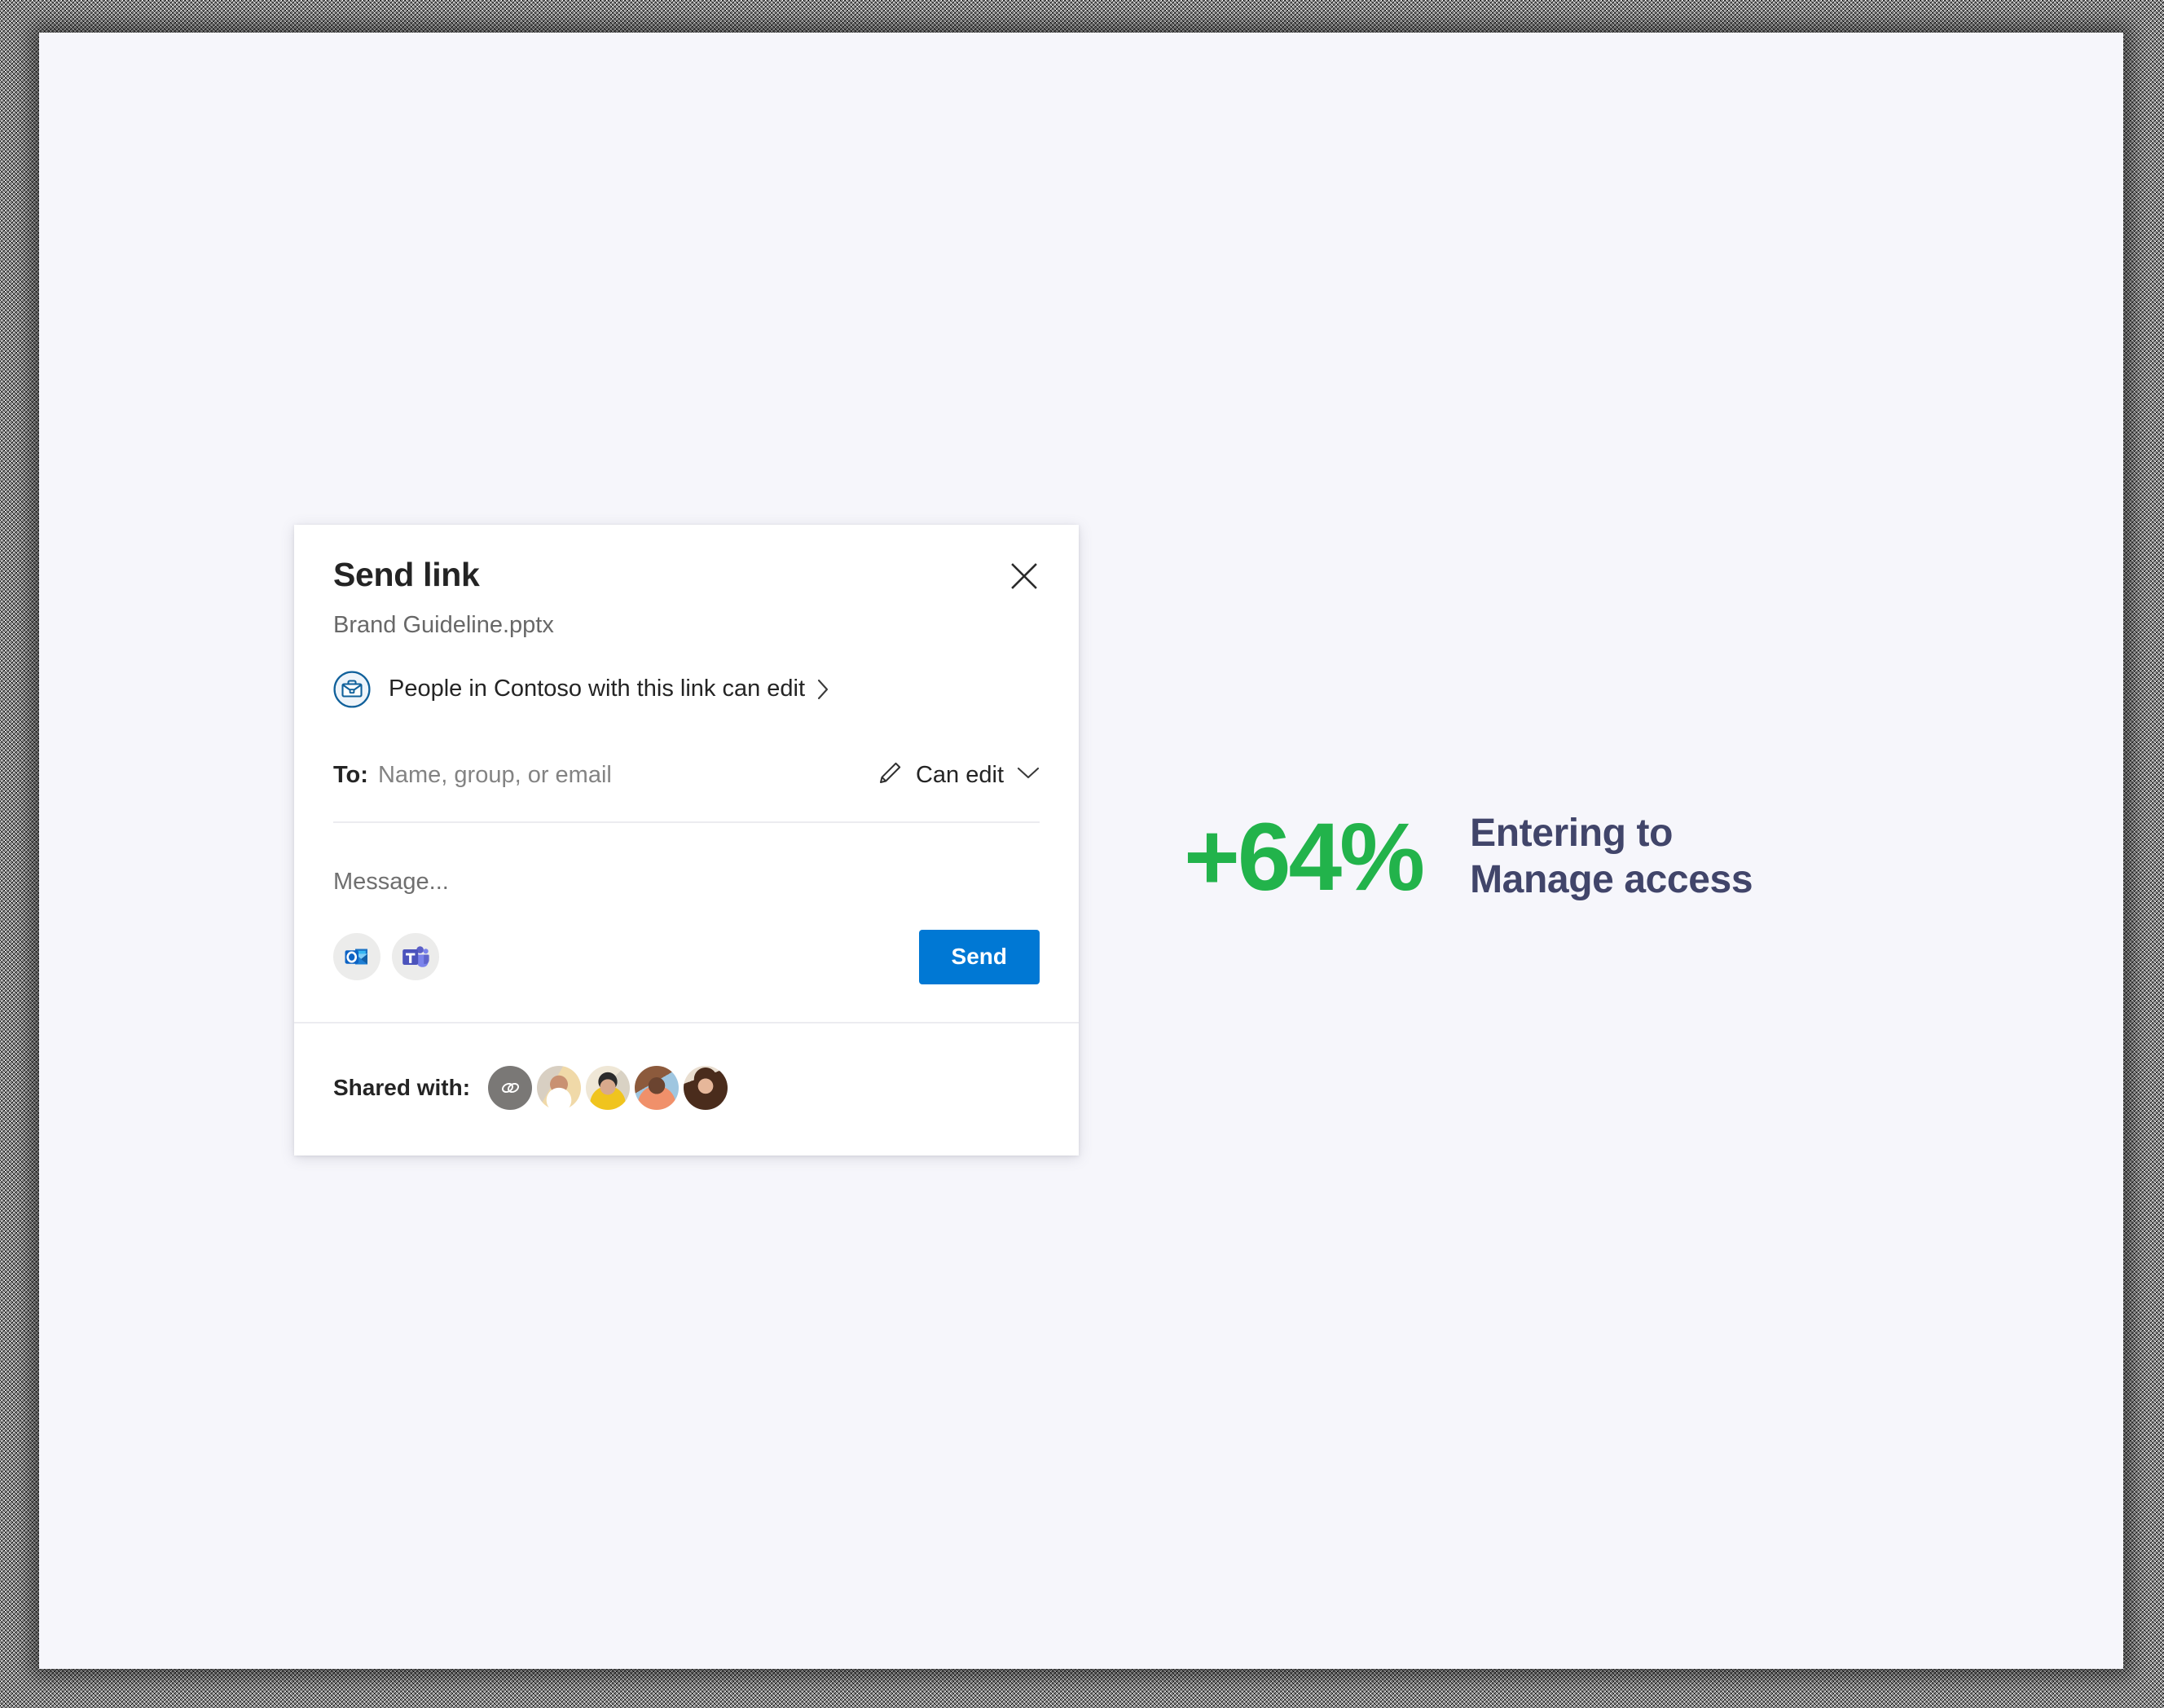 Image resolution: width=2164 pixels, height=1708 pixels. Describe the element at coordinates (1028, 776) in the screenshot. I see `chevron-down-icon` at that location.